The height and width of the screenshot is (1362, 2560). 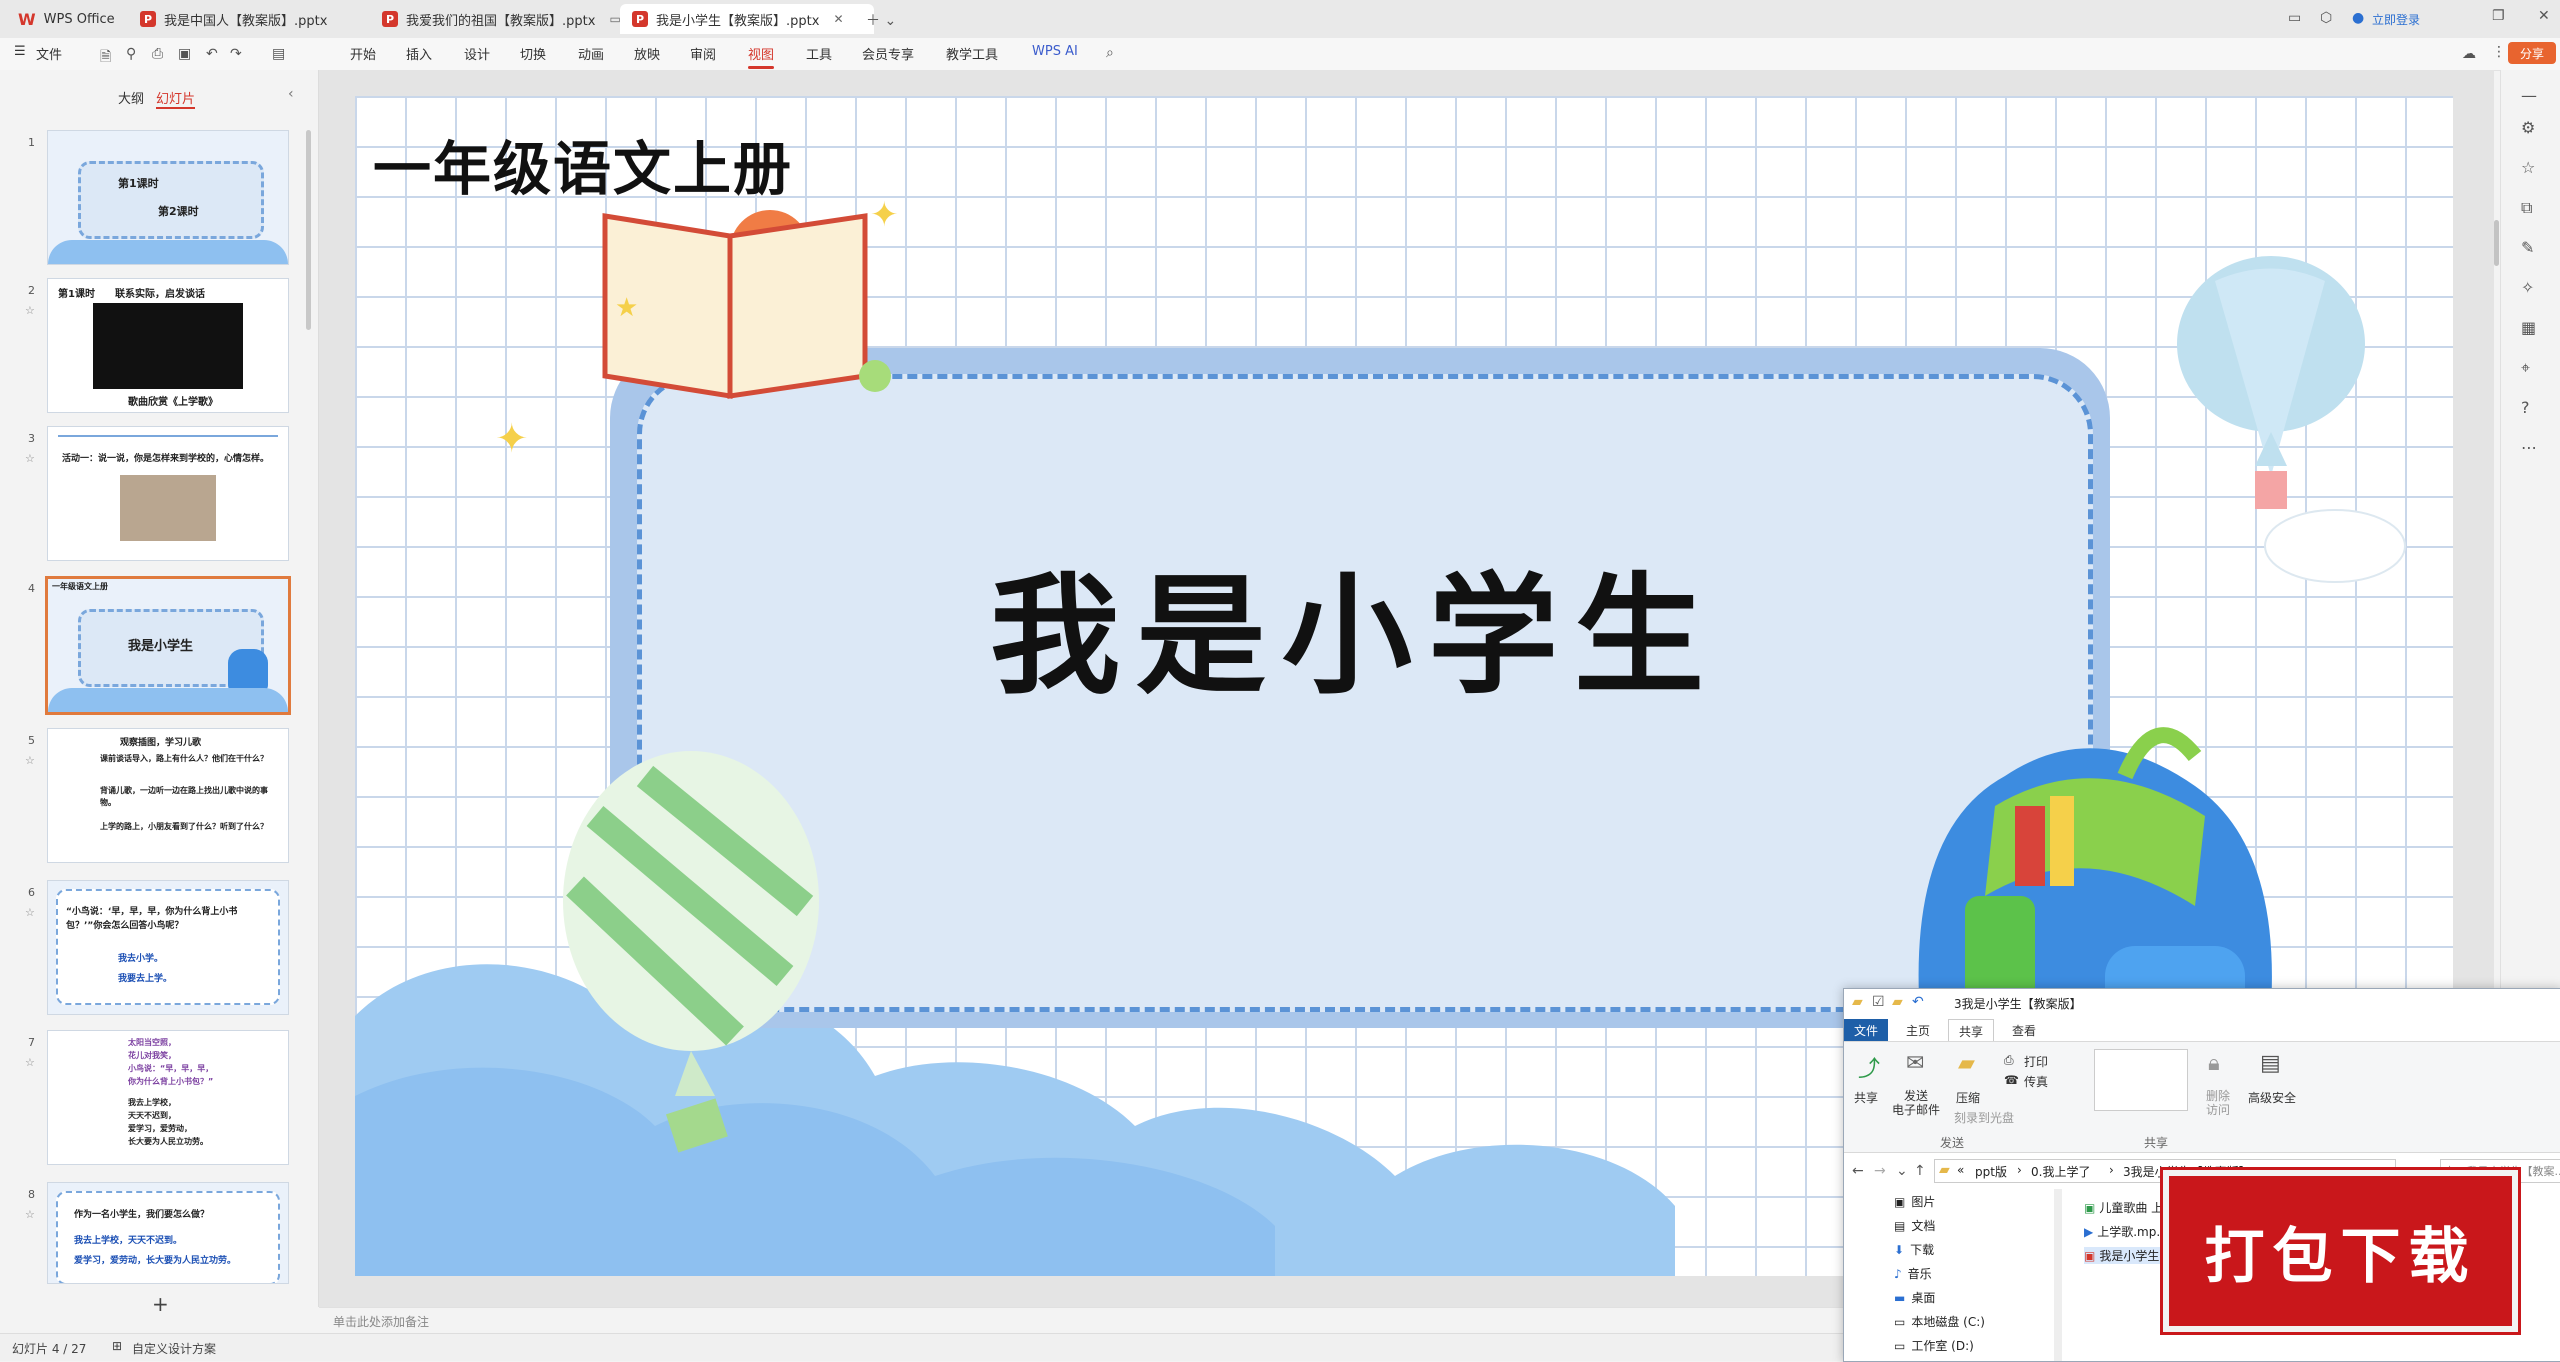 I want to click on hamburger-icon: ☰, so click(x=20, y=51).